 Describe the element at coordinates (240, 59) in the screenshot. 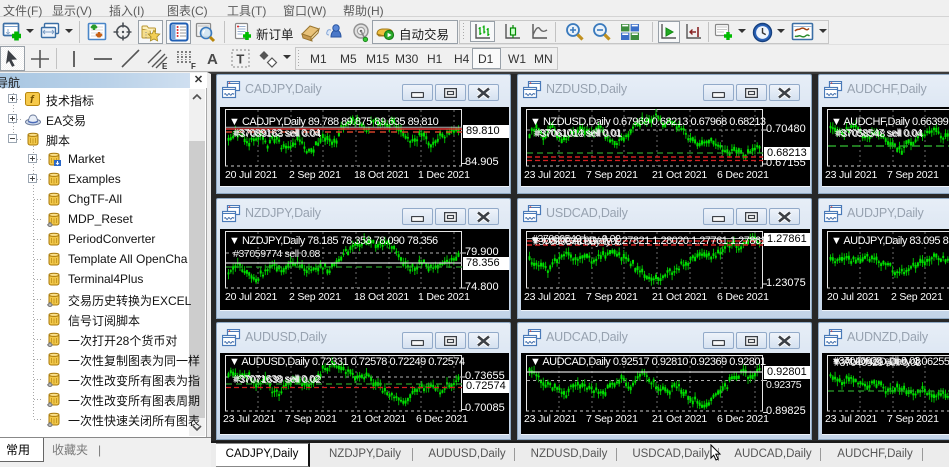

I see `svg-text: T` at that location.